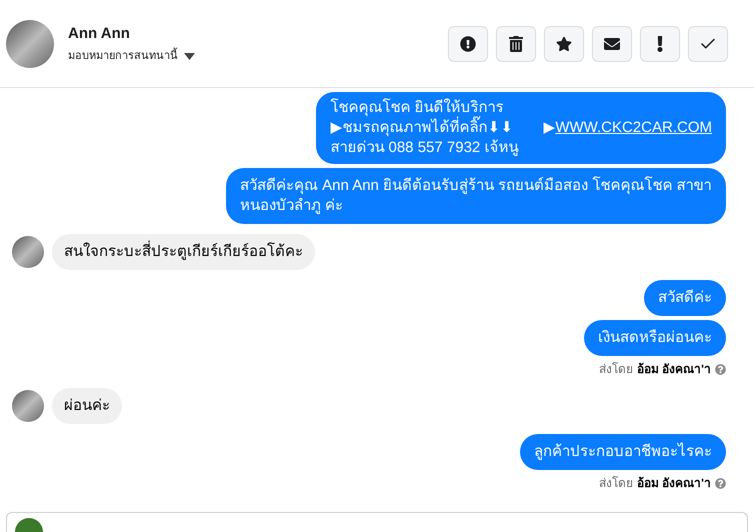  I want to click on envelope-button, so click(612, 44).